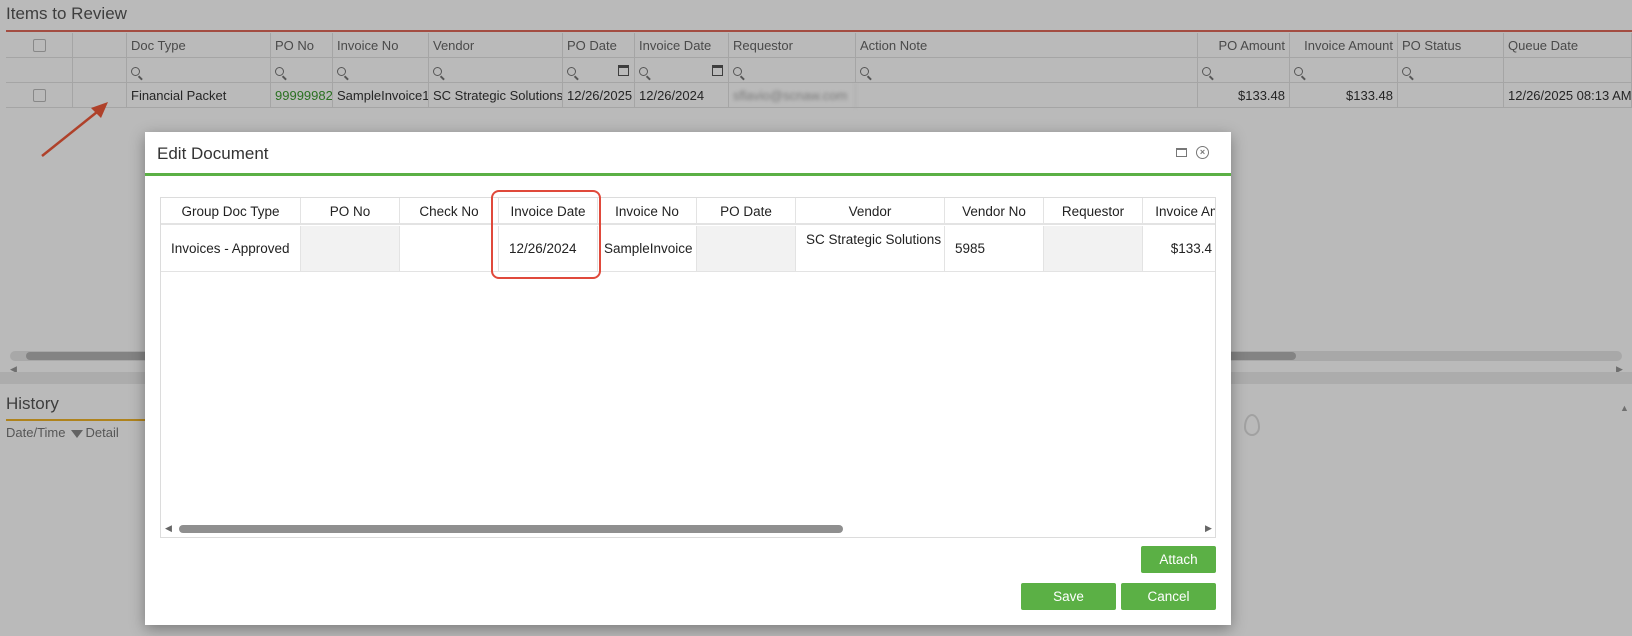 The height and width of the screenshot is (636, 1632). What do you see at coordinates (994, 210) in the screenshot?
I see `col-vendor-no: Vendor No` at bounding box center [994, 210].